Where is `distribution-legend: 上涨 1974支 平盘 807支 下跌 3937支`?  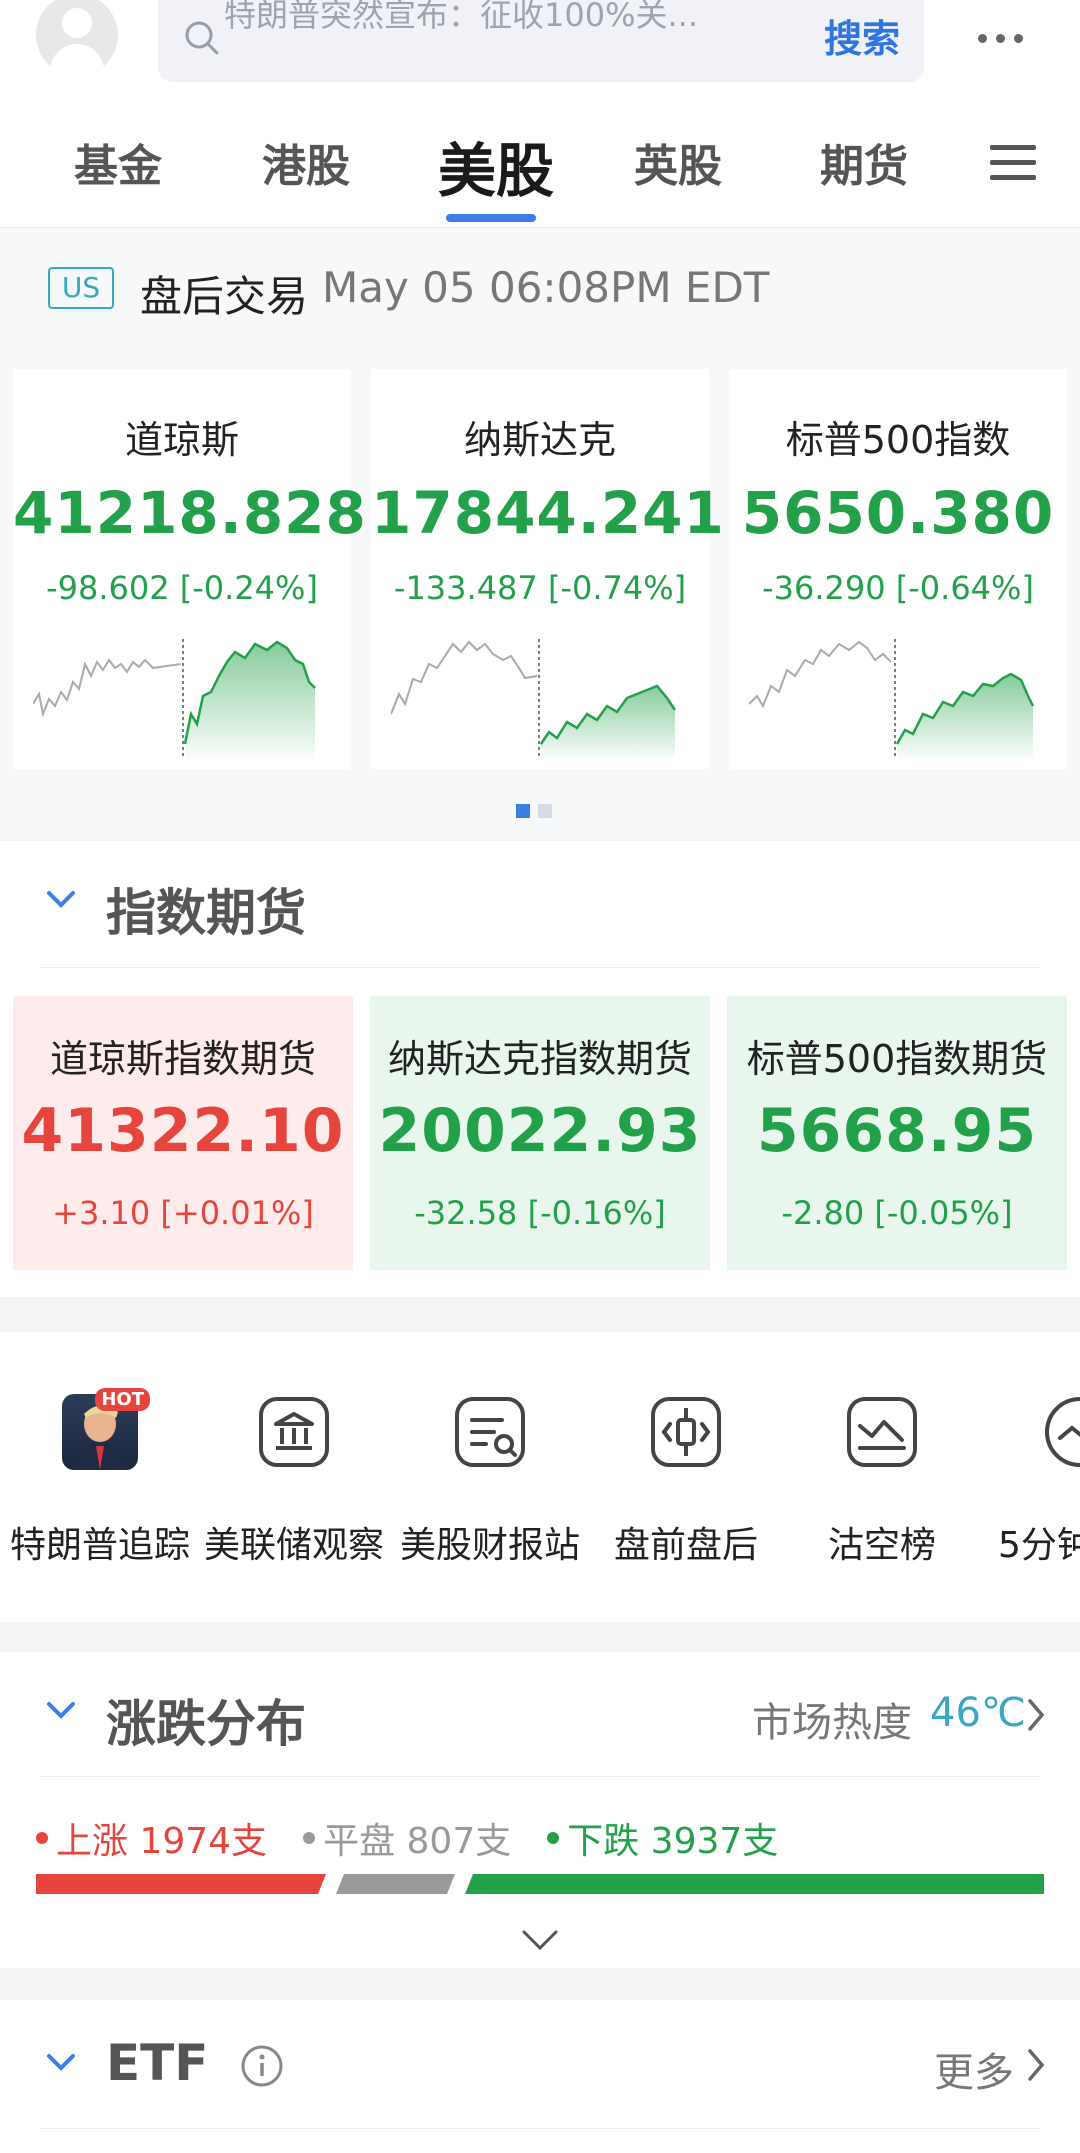 distribution-legend: 上涨 1974支 平盘 807支 下跌 3937支 is located at coordinates (407, 1838).